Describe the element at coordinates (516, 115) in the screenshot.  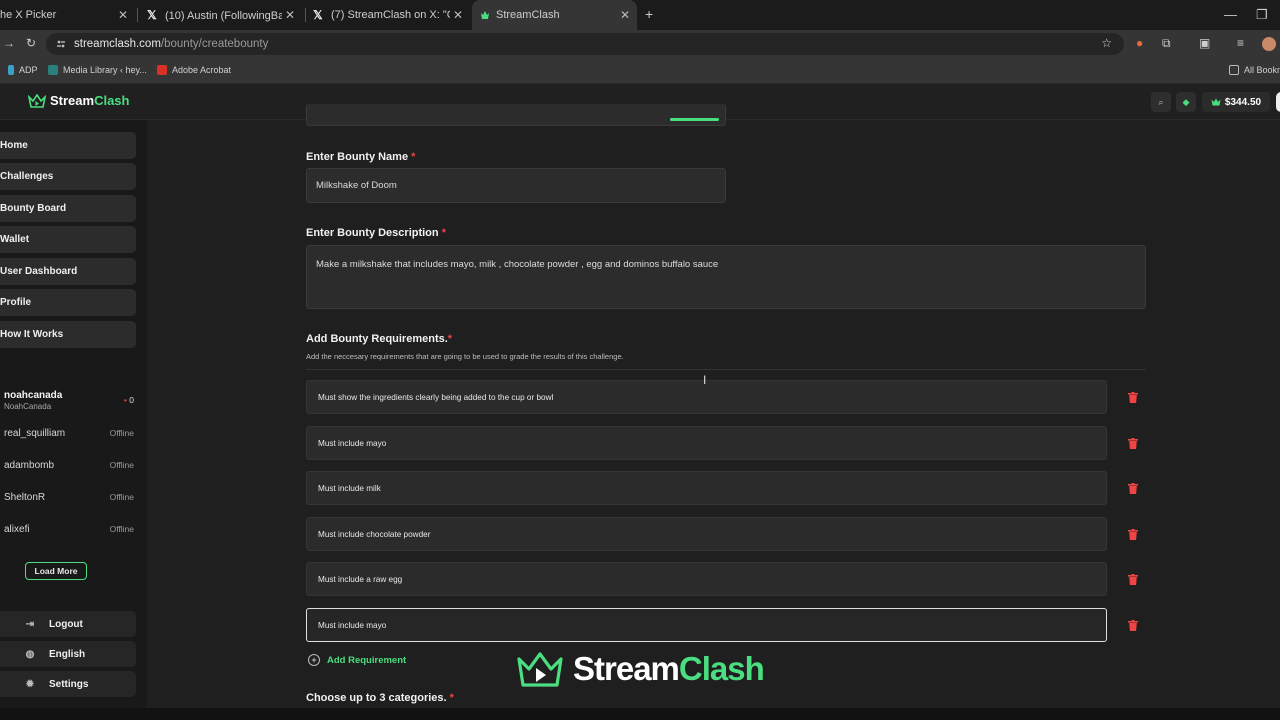
I see `previous-field` at that location.